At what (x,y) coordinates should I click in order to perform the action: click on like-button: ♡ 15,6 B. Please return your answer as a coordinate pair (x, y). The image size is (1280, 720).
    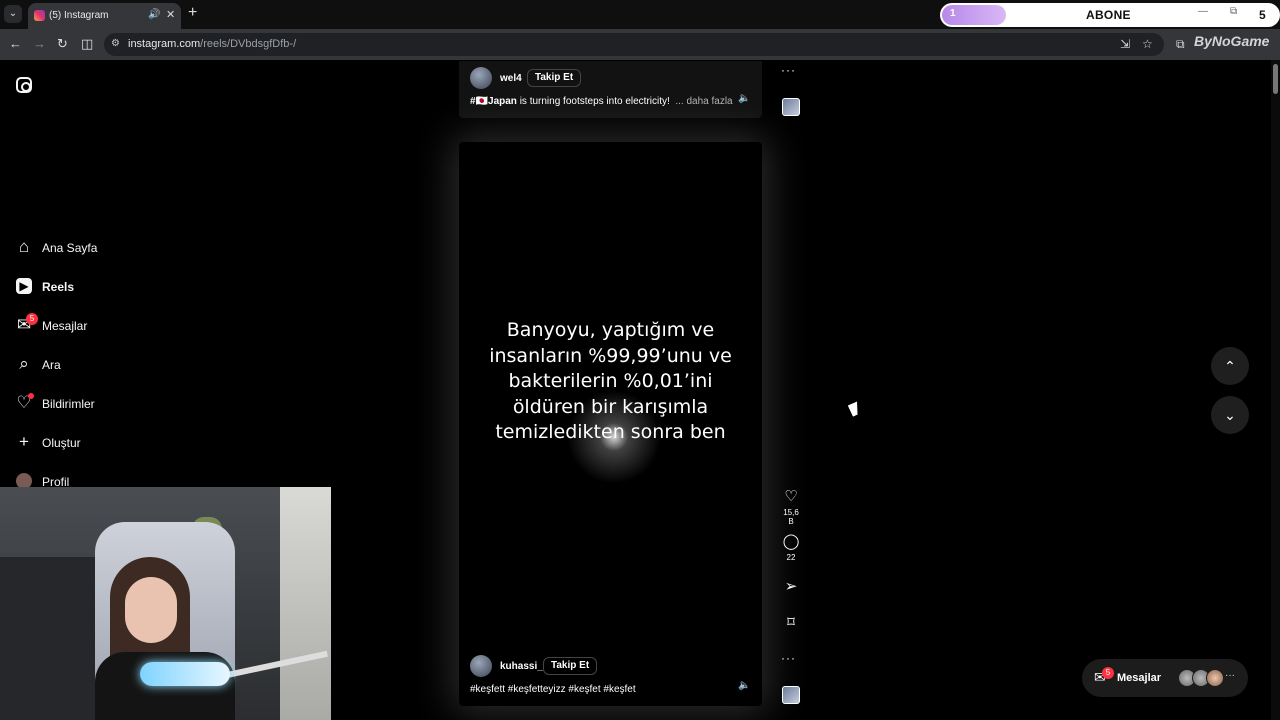
    Looking at the image, I should click on (791, 507).